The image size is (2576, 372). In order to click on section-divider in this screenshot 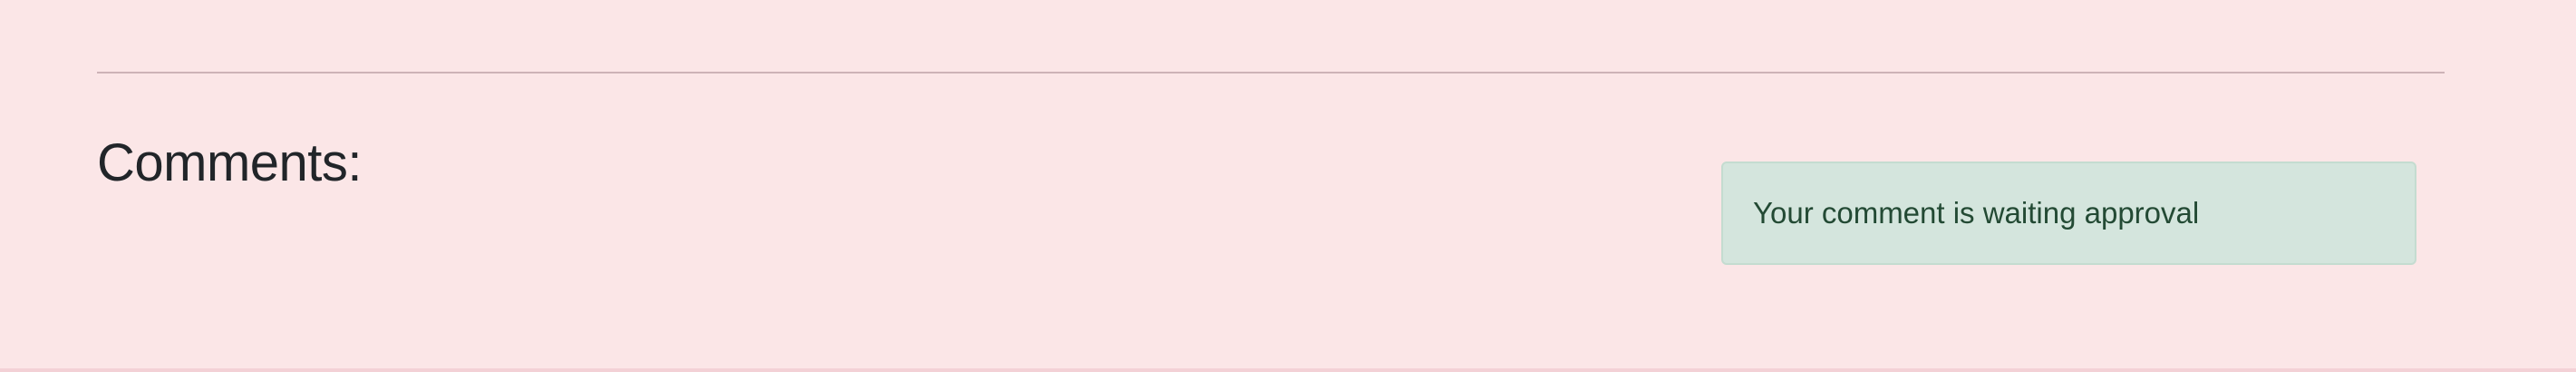, I will do `click(1271, 72)`.